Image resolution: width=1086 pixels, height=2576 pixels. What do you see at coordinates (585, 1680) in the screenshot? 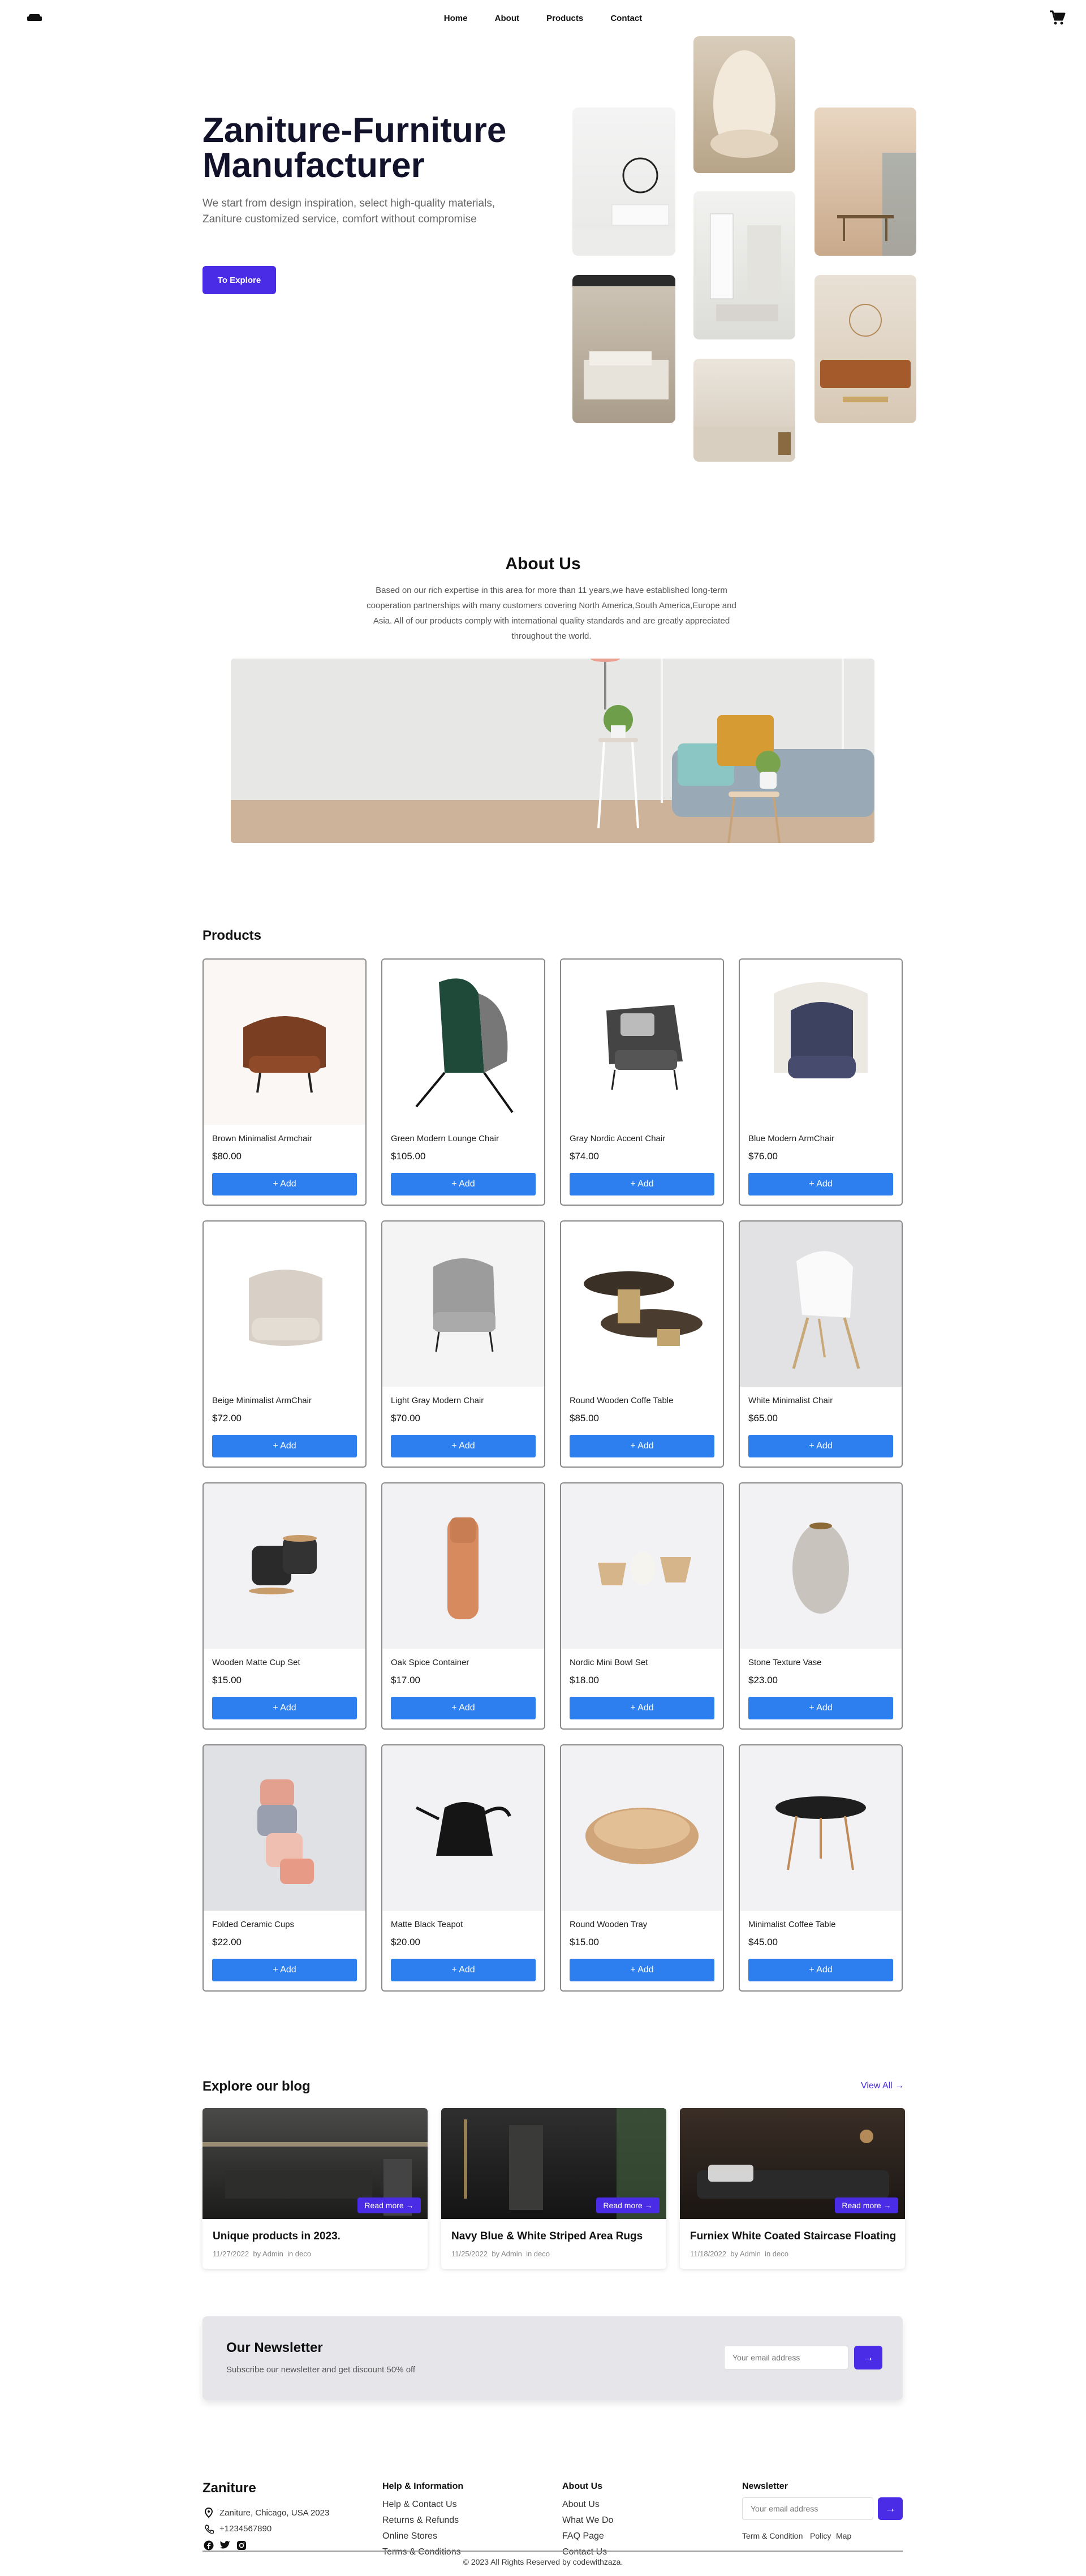
I see `product-price: $18.00` at bounding box center [585, 1680].